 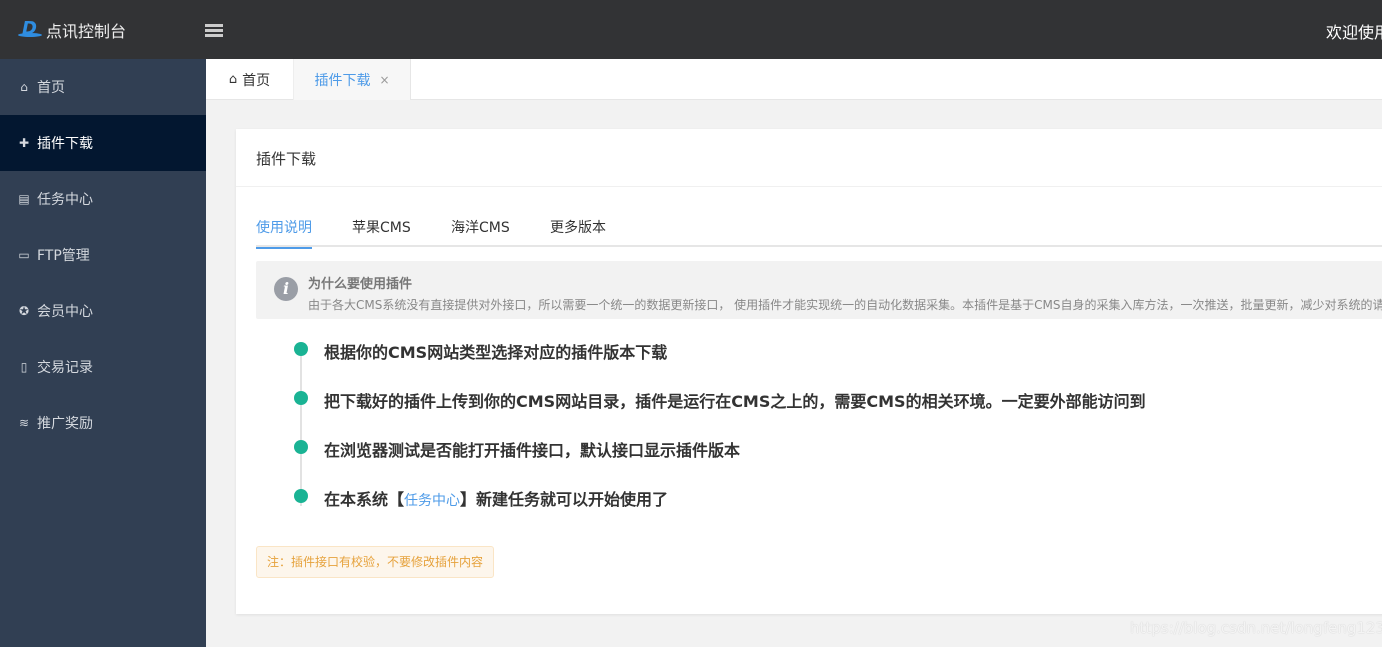 I want to click on info-icon: i, so click(x=286, y=289).